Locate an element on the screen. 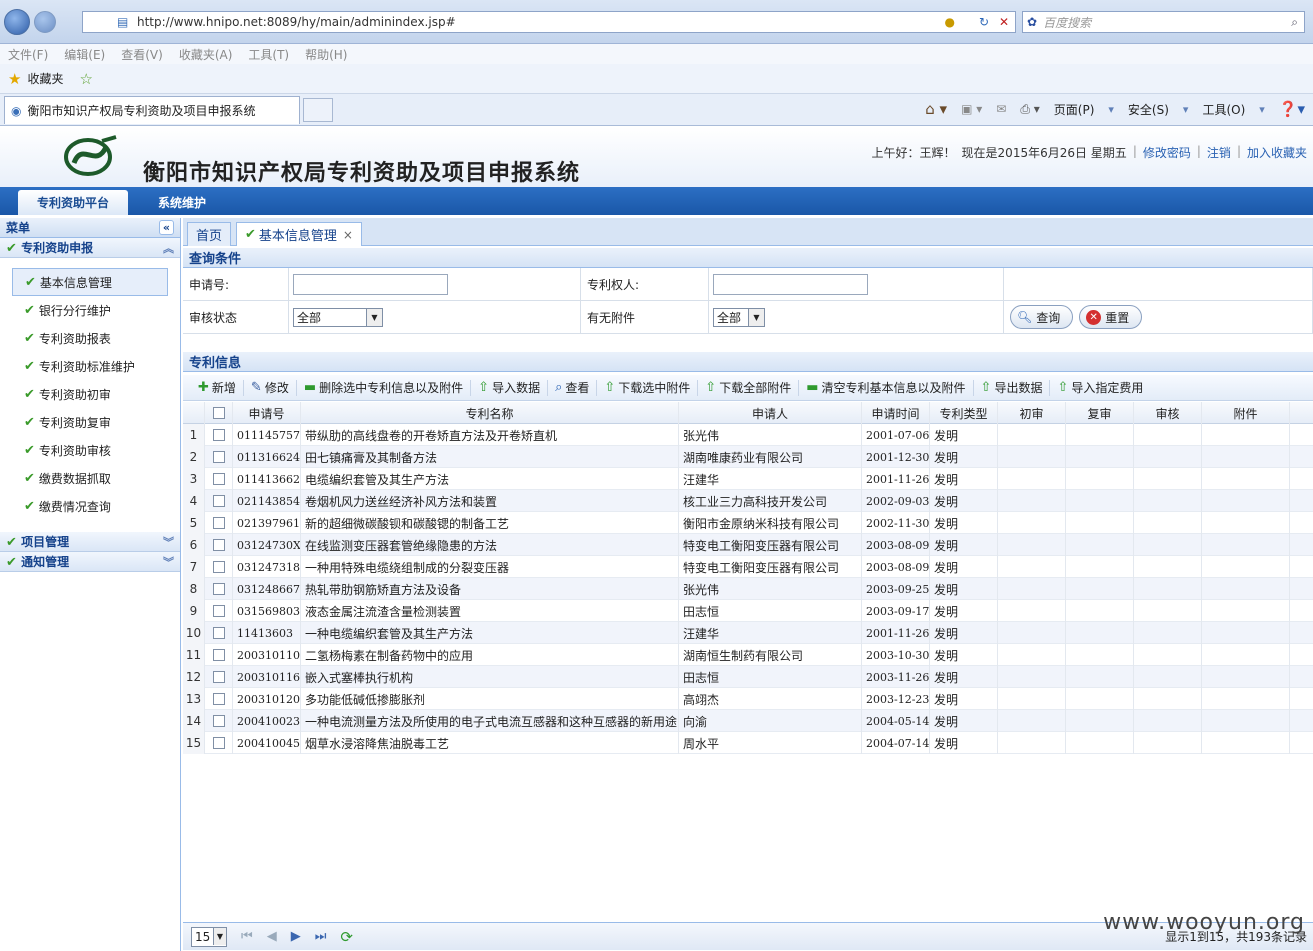 The image size is (1313, 951). rss-icon: ▣ ▾ is located at coordinates (971, 109).